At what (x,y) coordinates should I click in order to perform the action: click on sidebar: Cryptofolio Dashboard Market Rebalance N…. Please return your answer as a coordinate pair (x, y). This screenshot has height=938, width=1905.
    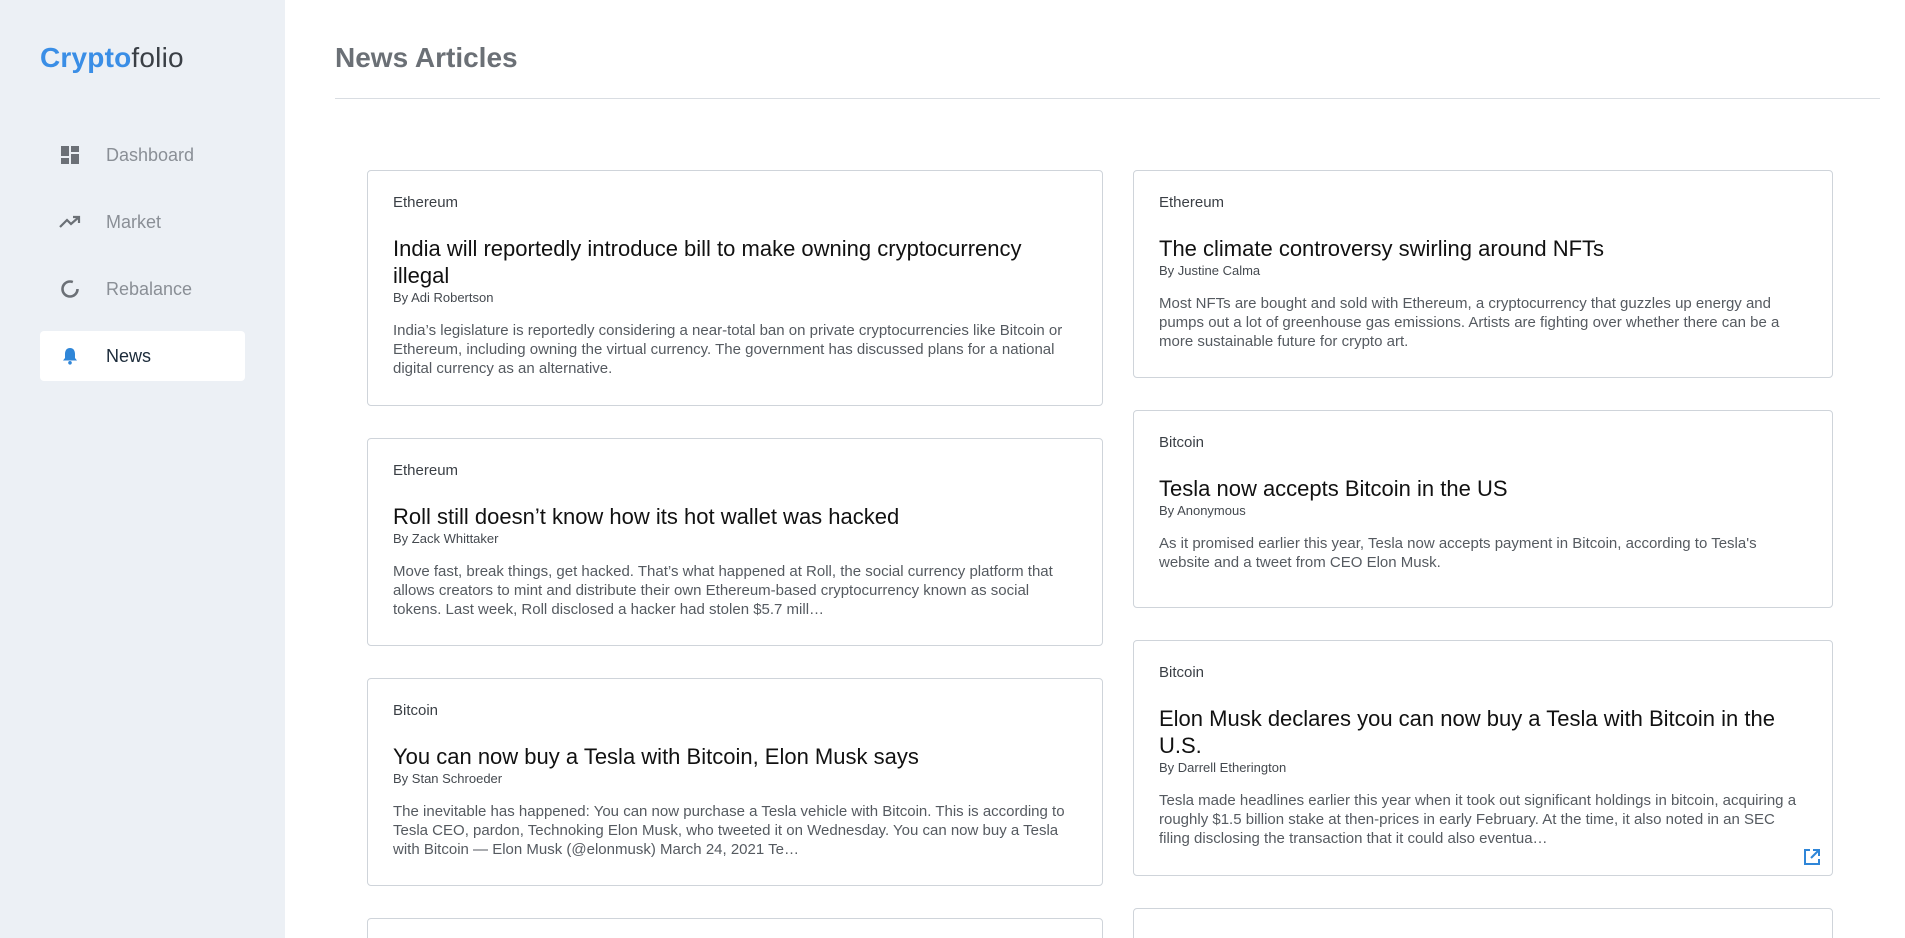
    Looking at the image, I should click on (142, 469).